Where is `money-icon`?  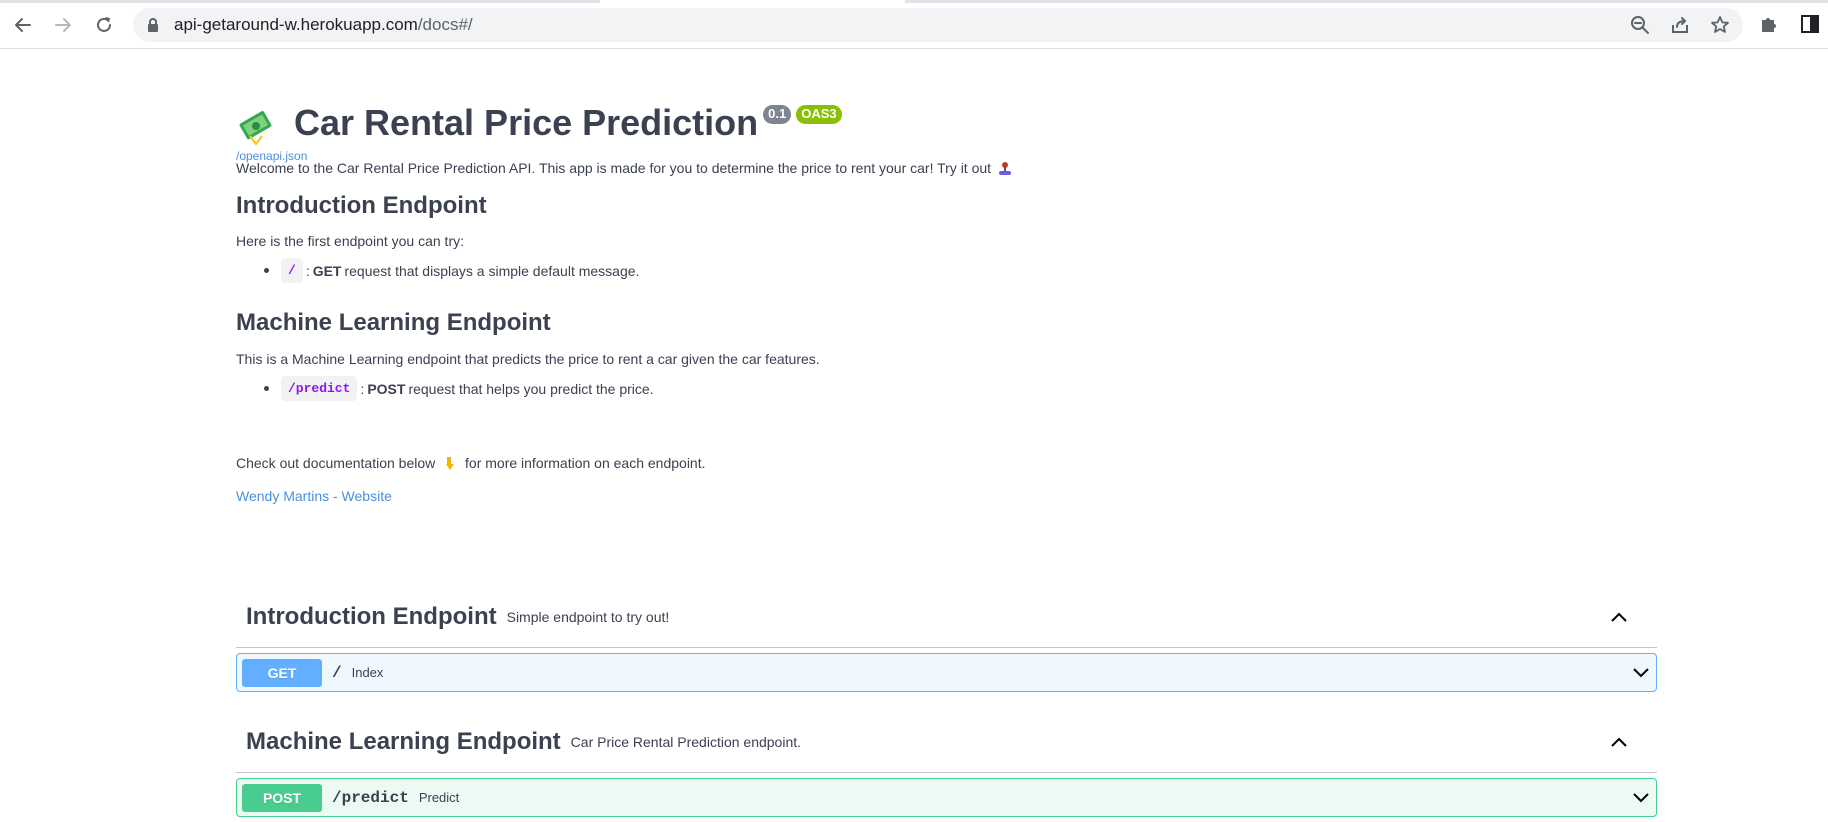
money-icon is located at coordinates (255, 128).